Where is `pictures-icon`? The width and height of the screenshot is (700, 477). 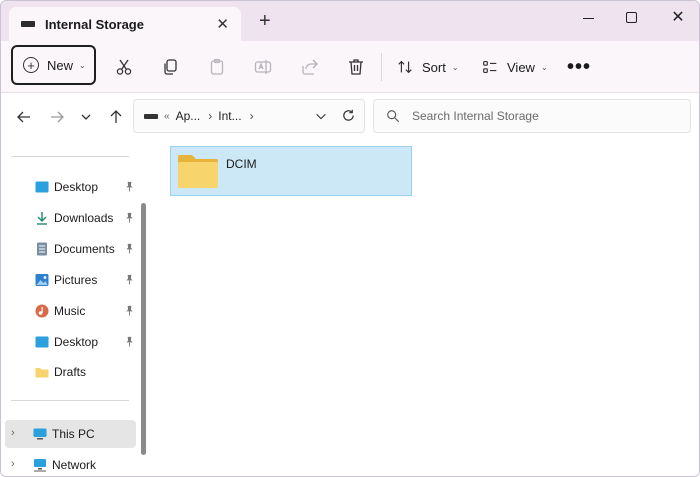
pictures-icon is located at coordinates (42, 280).